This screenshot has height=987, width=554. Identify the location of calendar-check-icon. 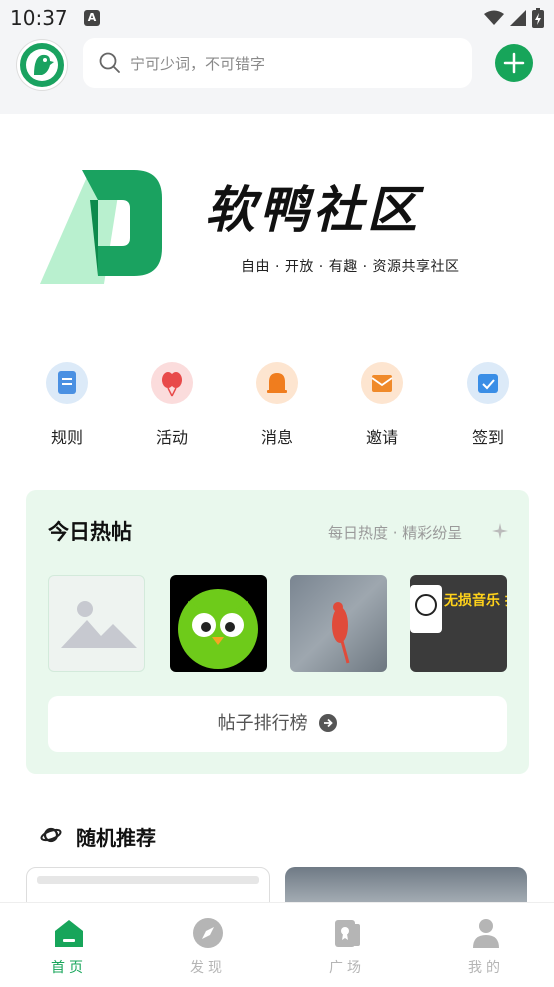
(488, 383).